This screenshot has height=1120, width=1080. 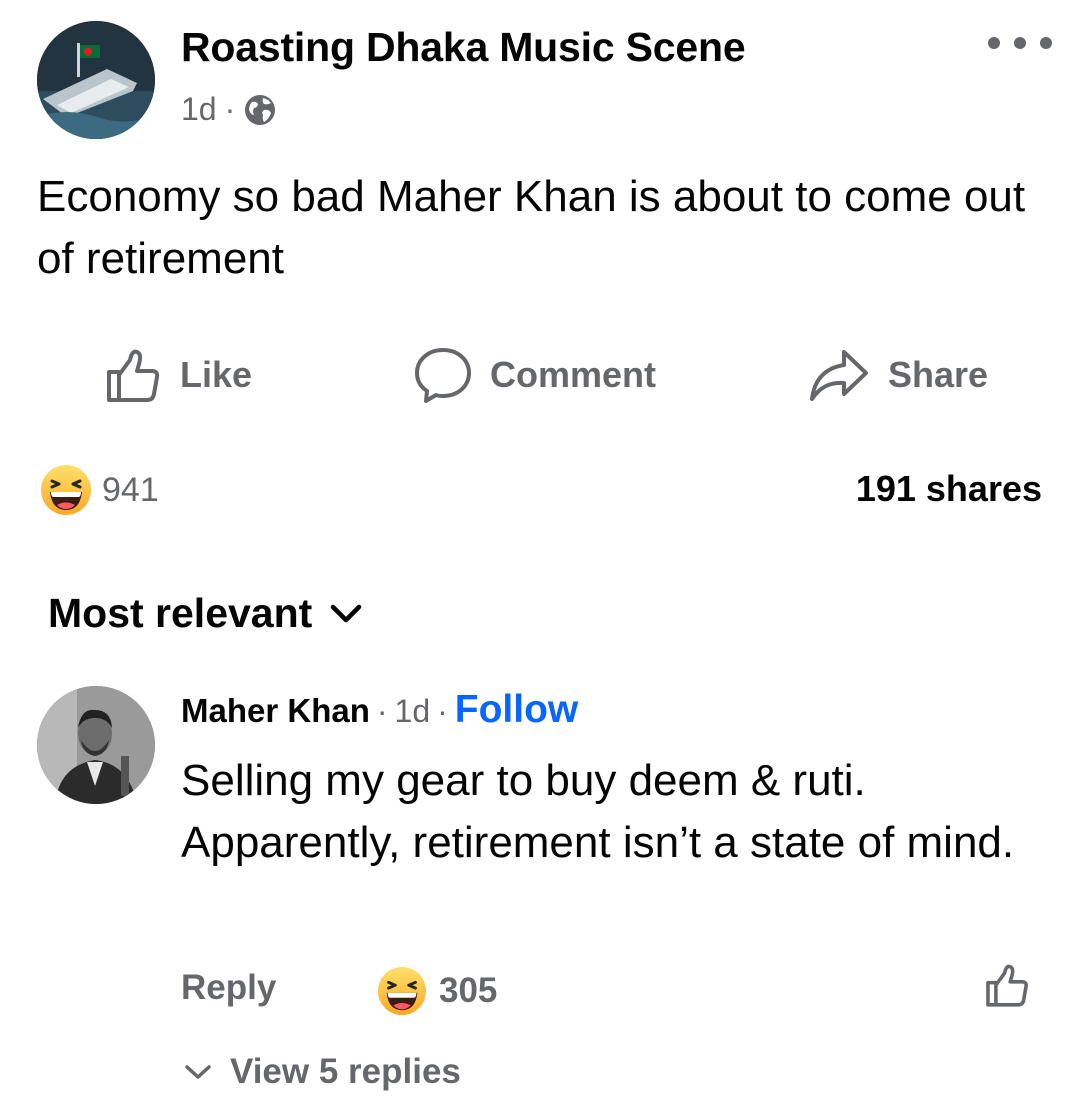 What do you see at coordinates (180, 613) in the screenshot?
I see `sort-label: Most relevant` at bounding box center [180, 613].